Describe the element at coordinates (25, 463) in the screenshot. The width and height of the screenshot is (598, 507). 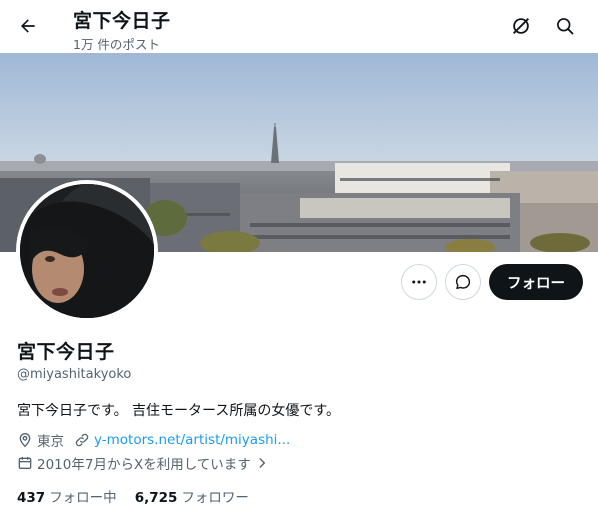
I see `calendar-icon` at that location.